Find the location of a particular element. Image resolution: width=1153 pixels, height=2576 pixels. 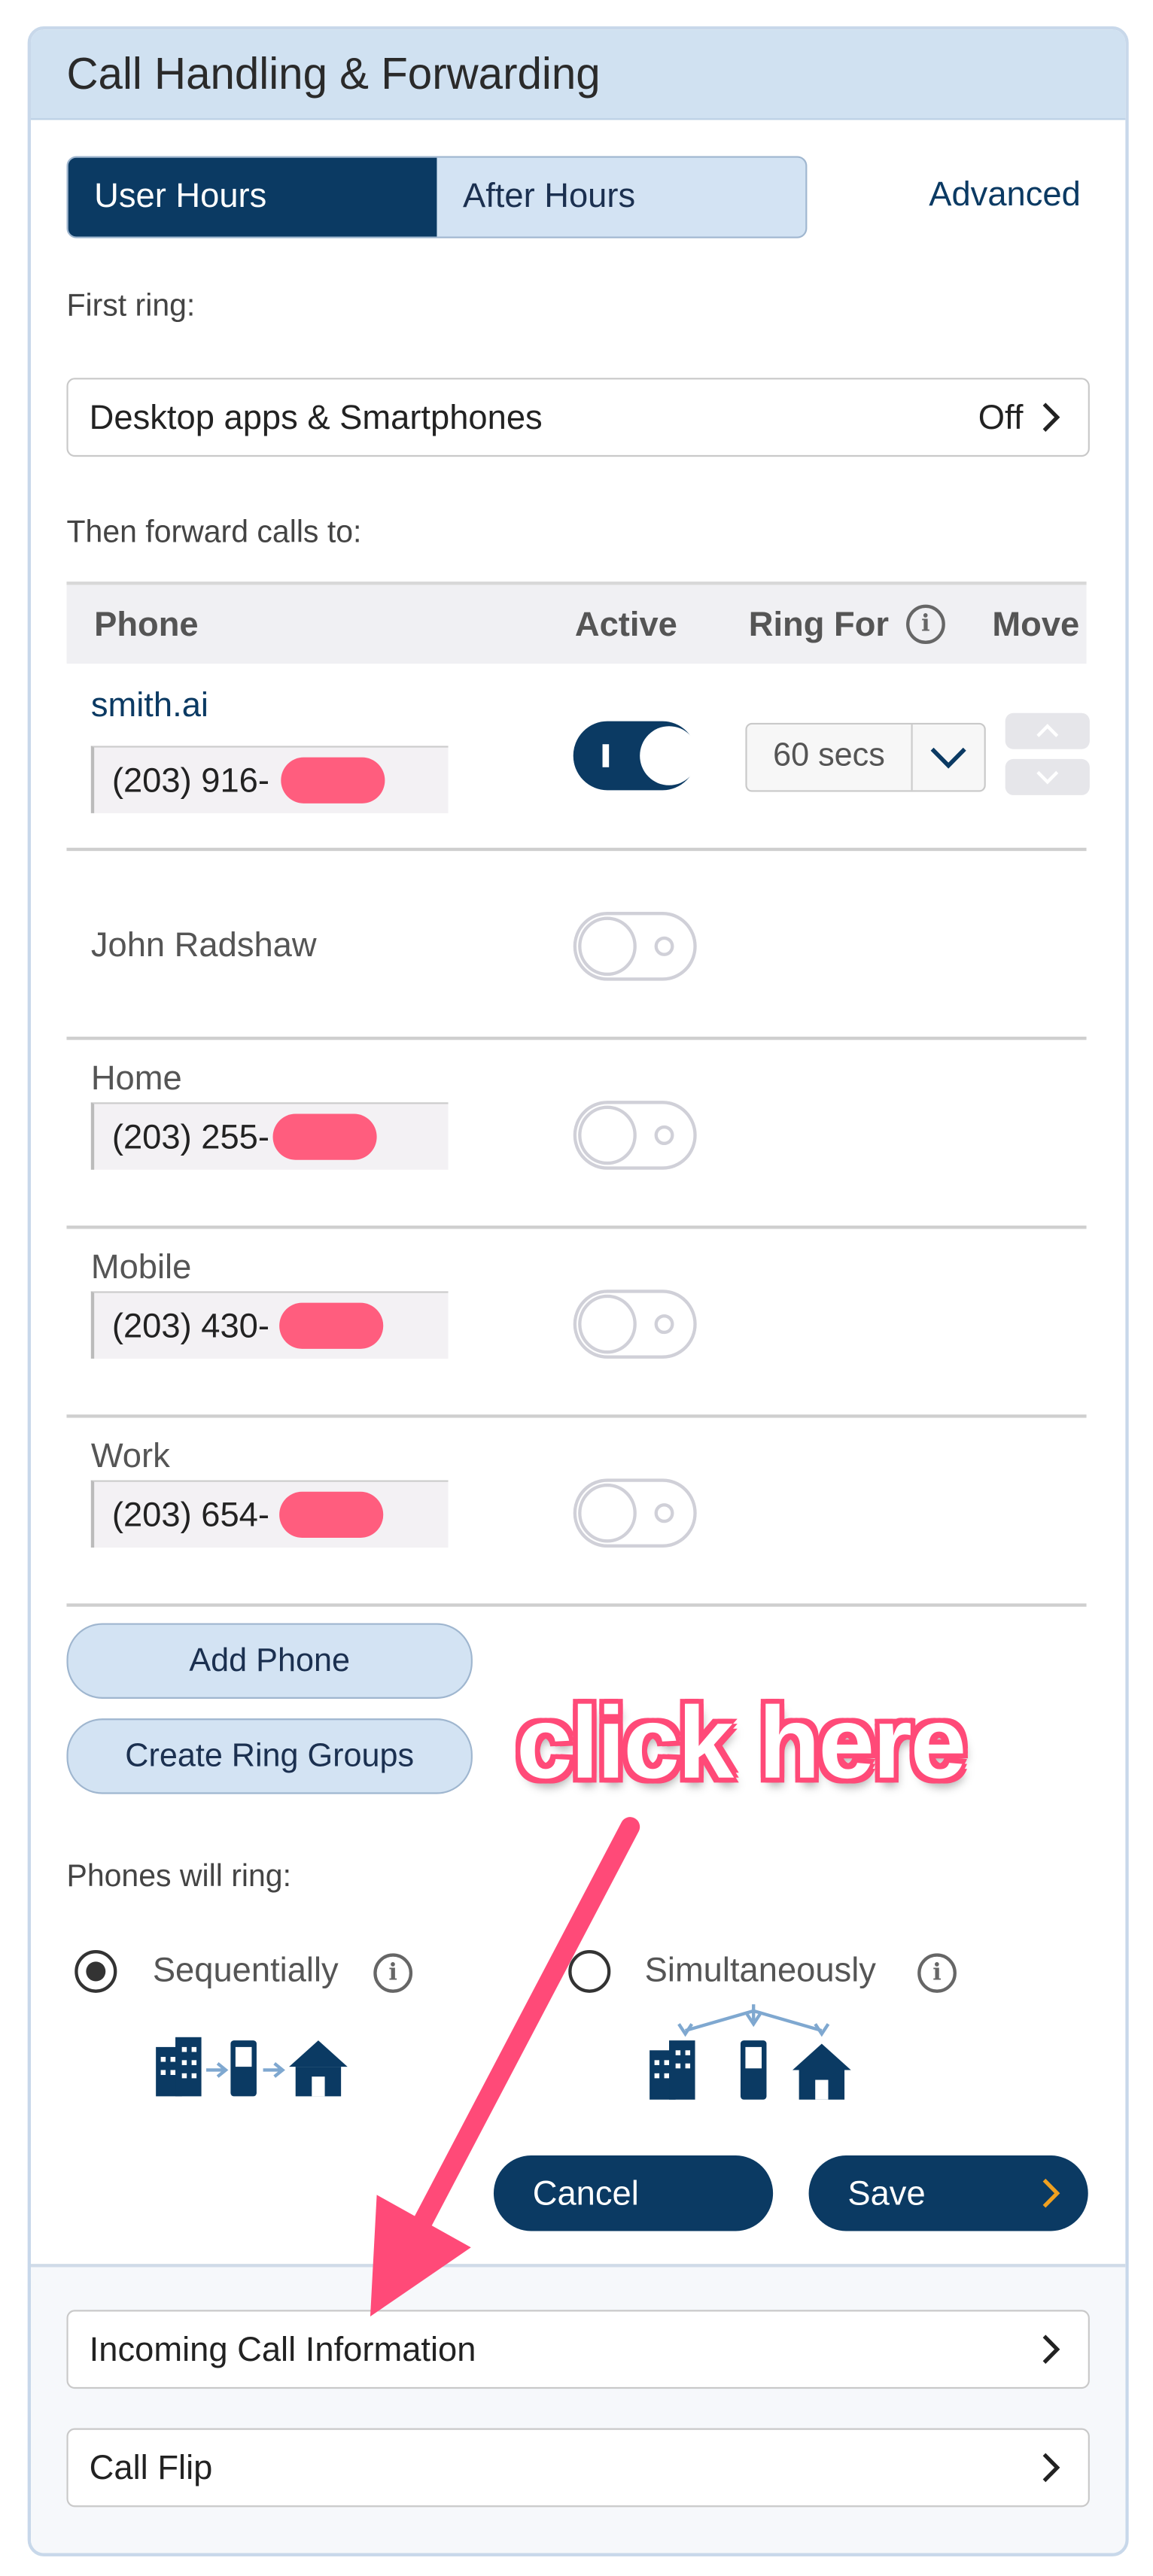

phone-number-field: (203) 430- is located at coordinates (269, 1325).